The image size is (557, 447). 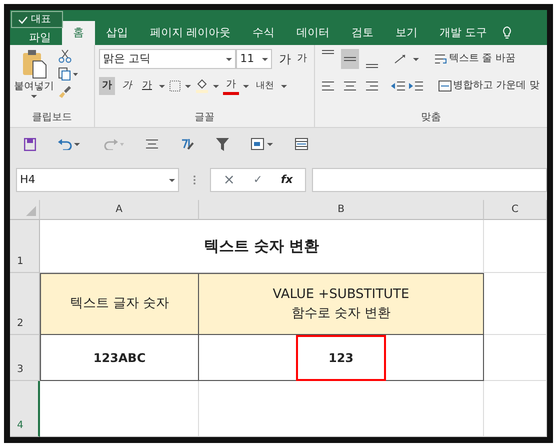 What do you see at coordinates (25, 358) in the screenshot?
I see `row-header: 3` at bounding box center [25, 358].